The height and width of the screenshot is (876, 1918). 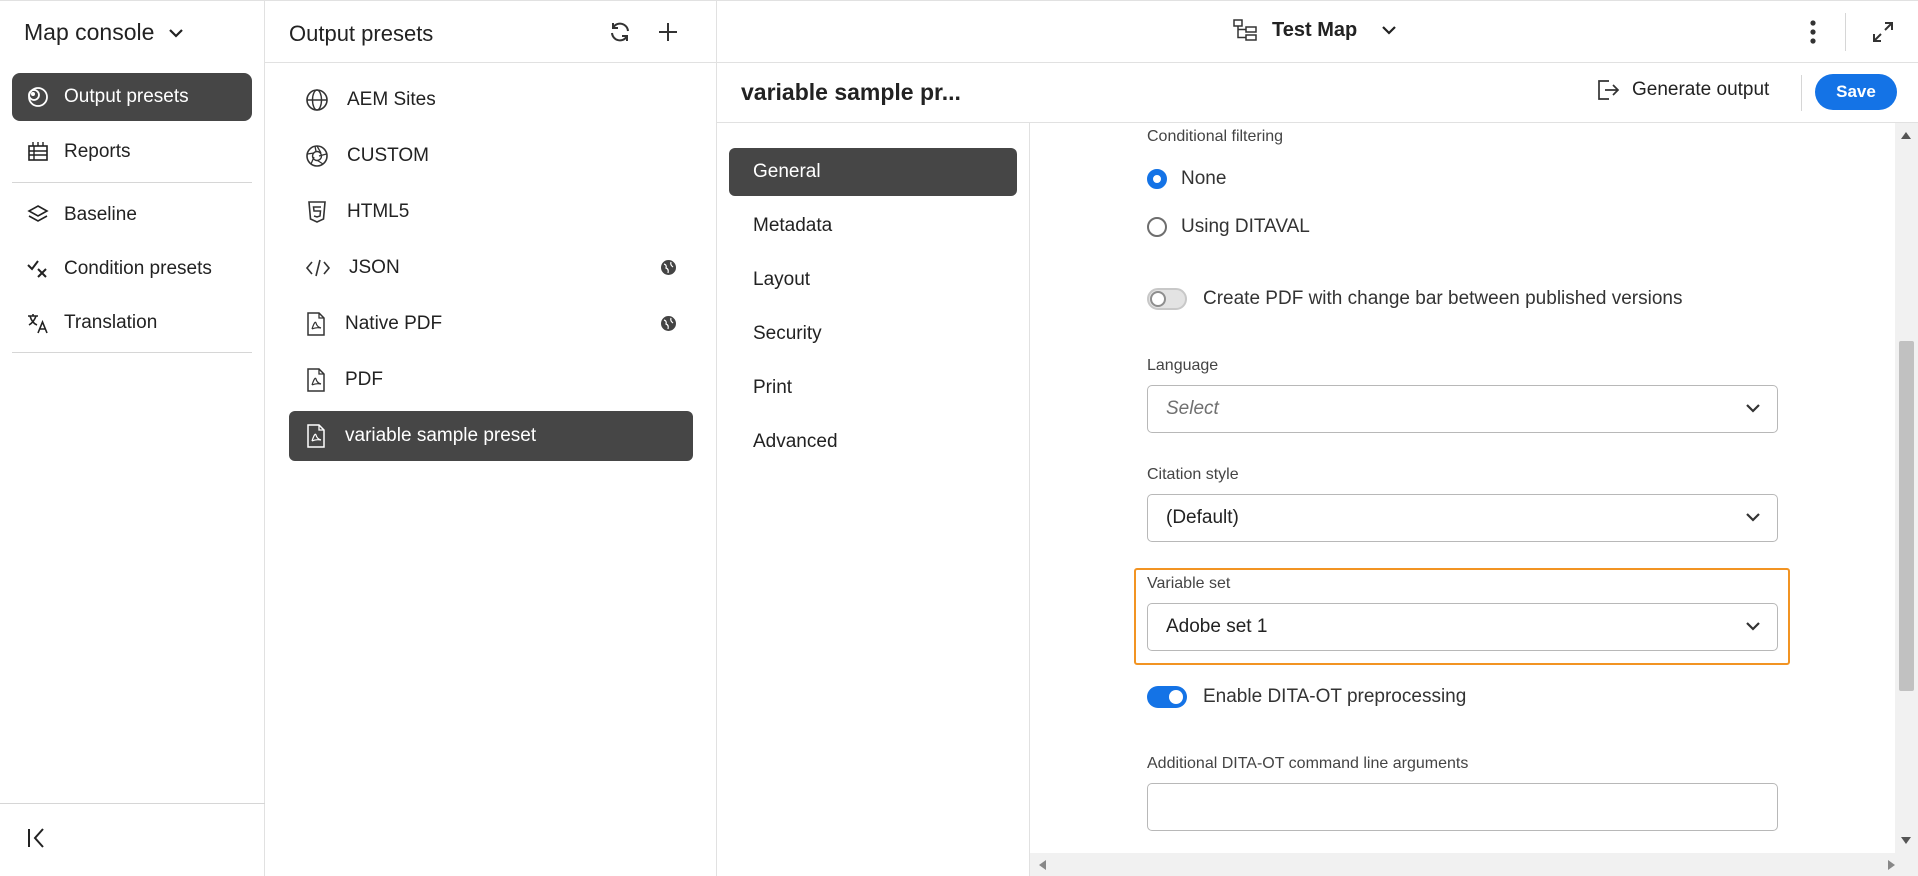 What do you see at coordinates (374, 267) in the screenshot?
I see `preset-label: JSON` at bounding box center [374, 267].